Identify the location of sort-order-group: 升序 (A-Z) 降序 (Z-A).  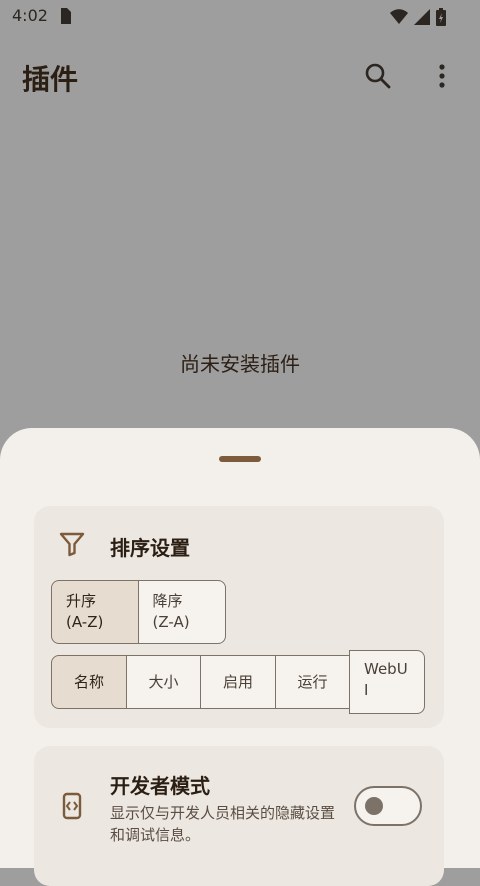
(138, 612).